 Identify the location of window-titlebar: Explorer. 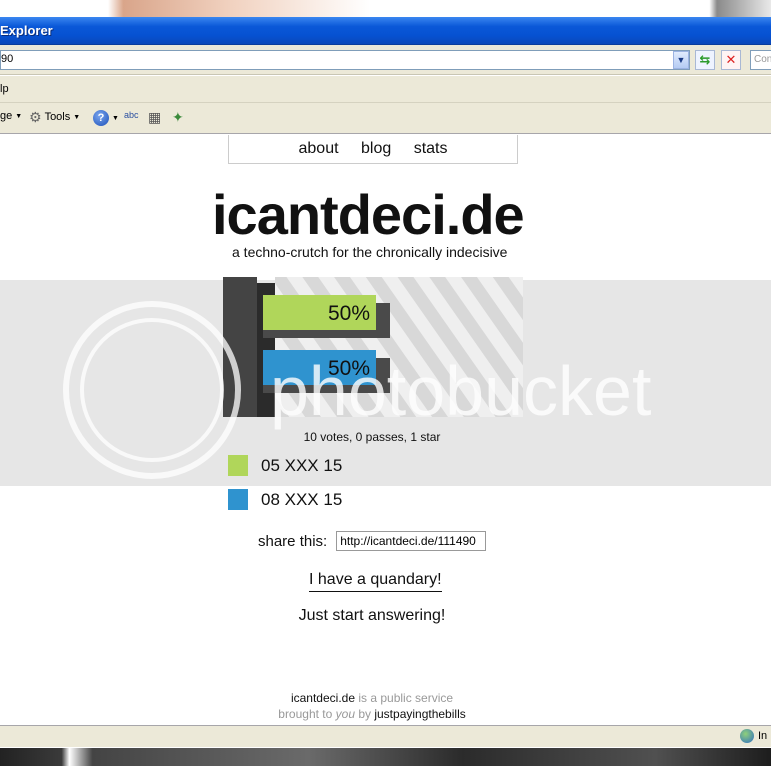
(385, 31).